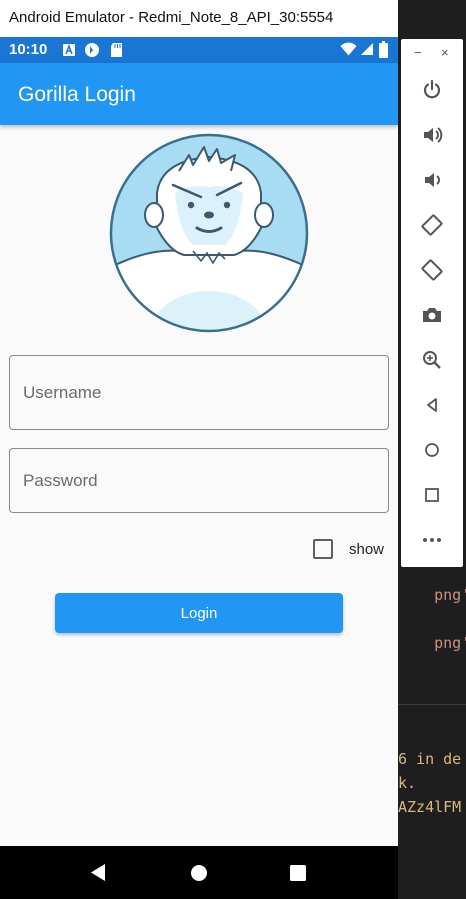  What do you see at coordinates (209, 233) in the screenshot?
I see `gorilla-avatar` at bounding box center [209, 233].